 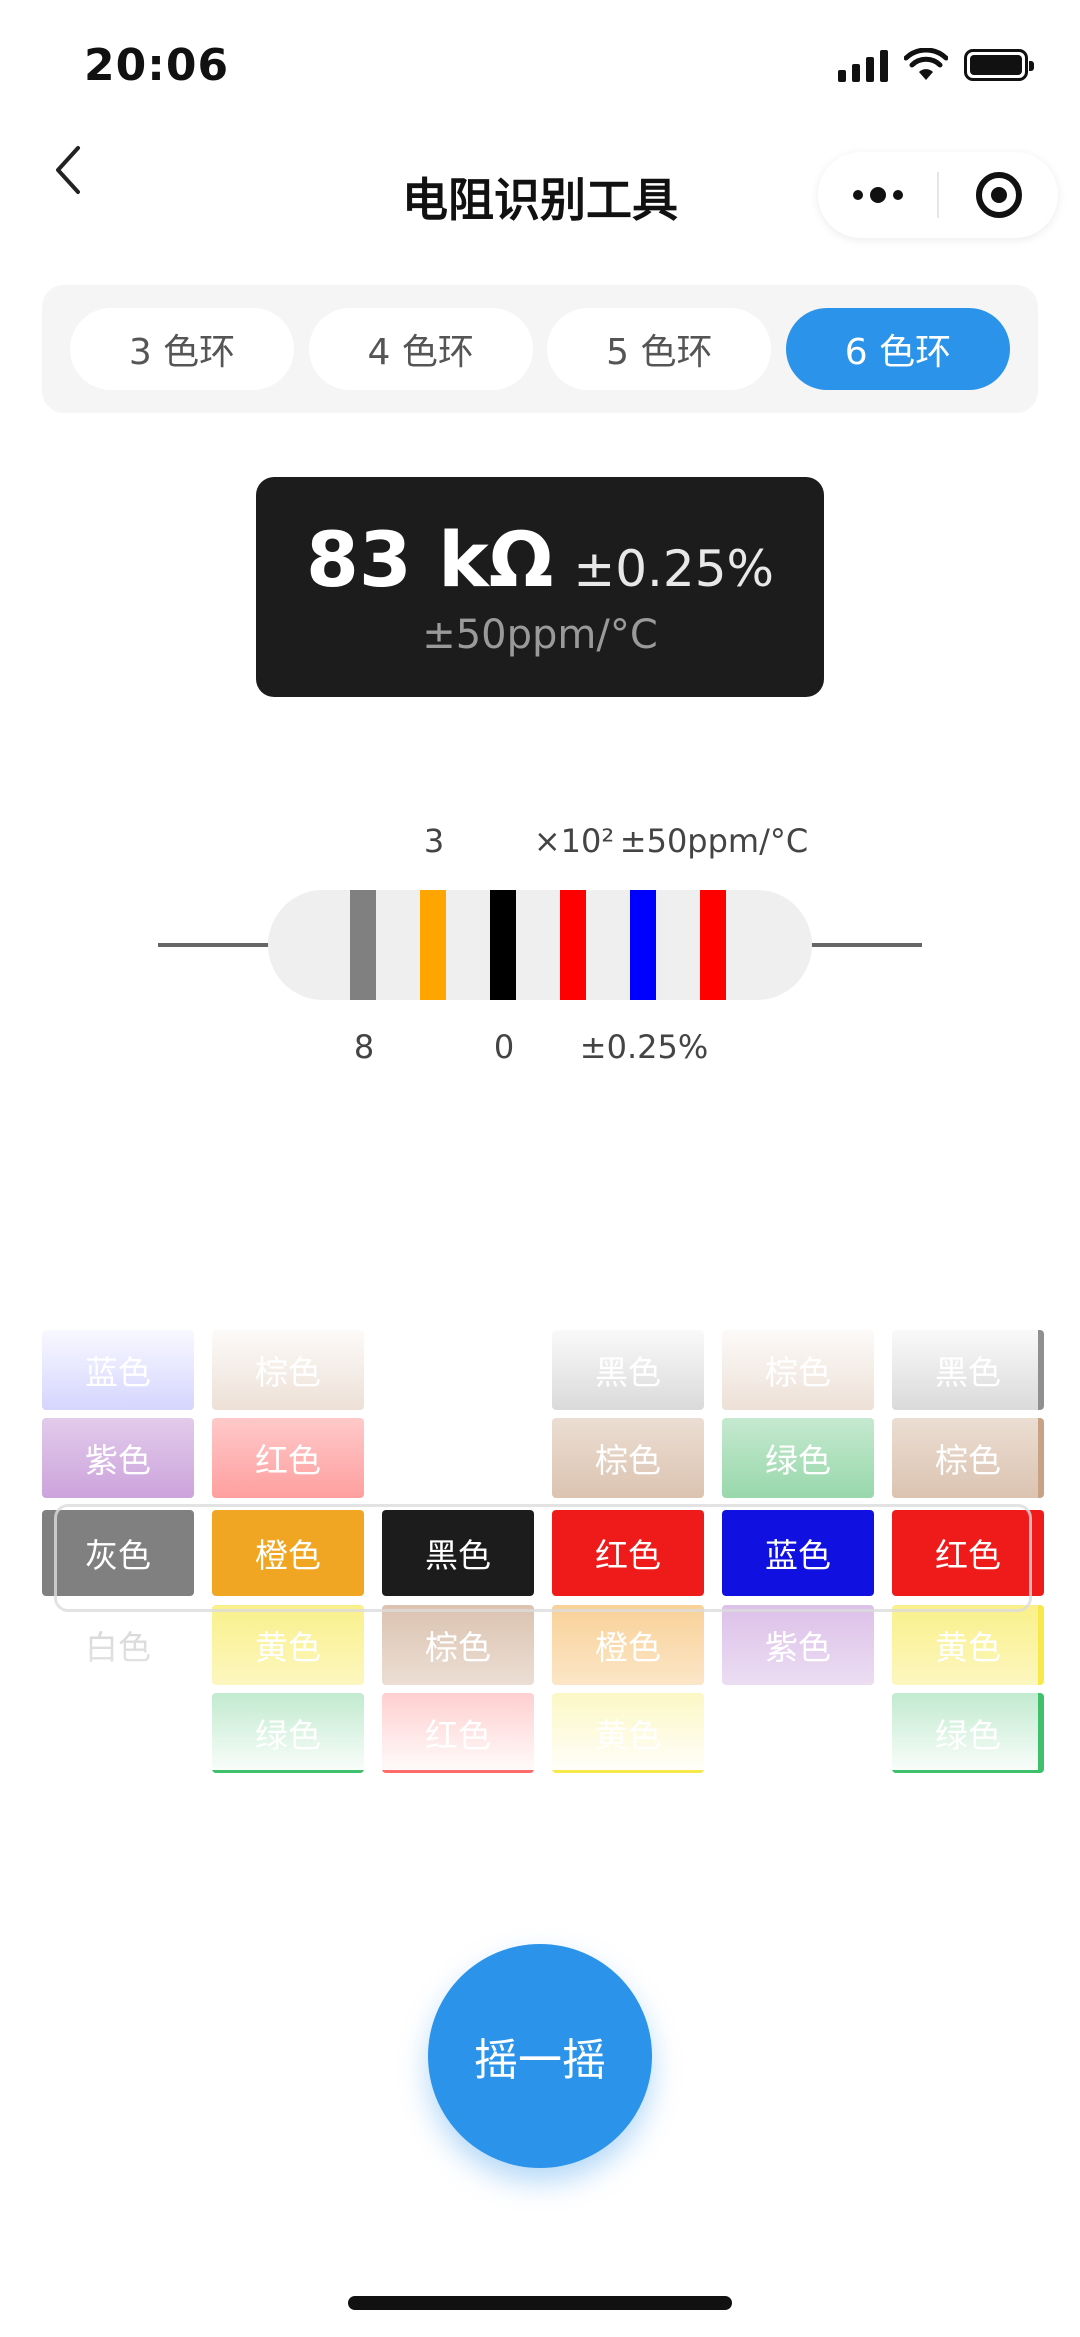 What do you see at coordinates (674, 569) in the screenshot?
I see `tolerance-value: ±0.25%` at bounding box center [674, 569].